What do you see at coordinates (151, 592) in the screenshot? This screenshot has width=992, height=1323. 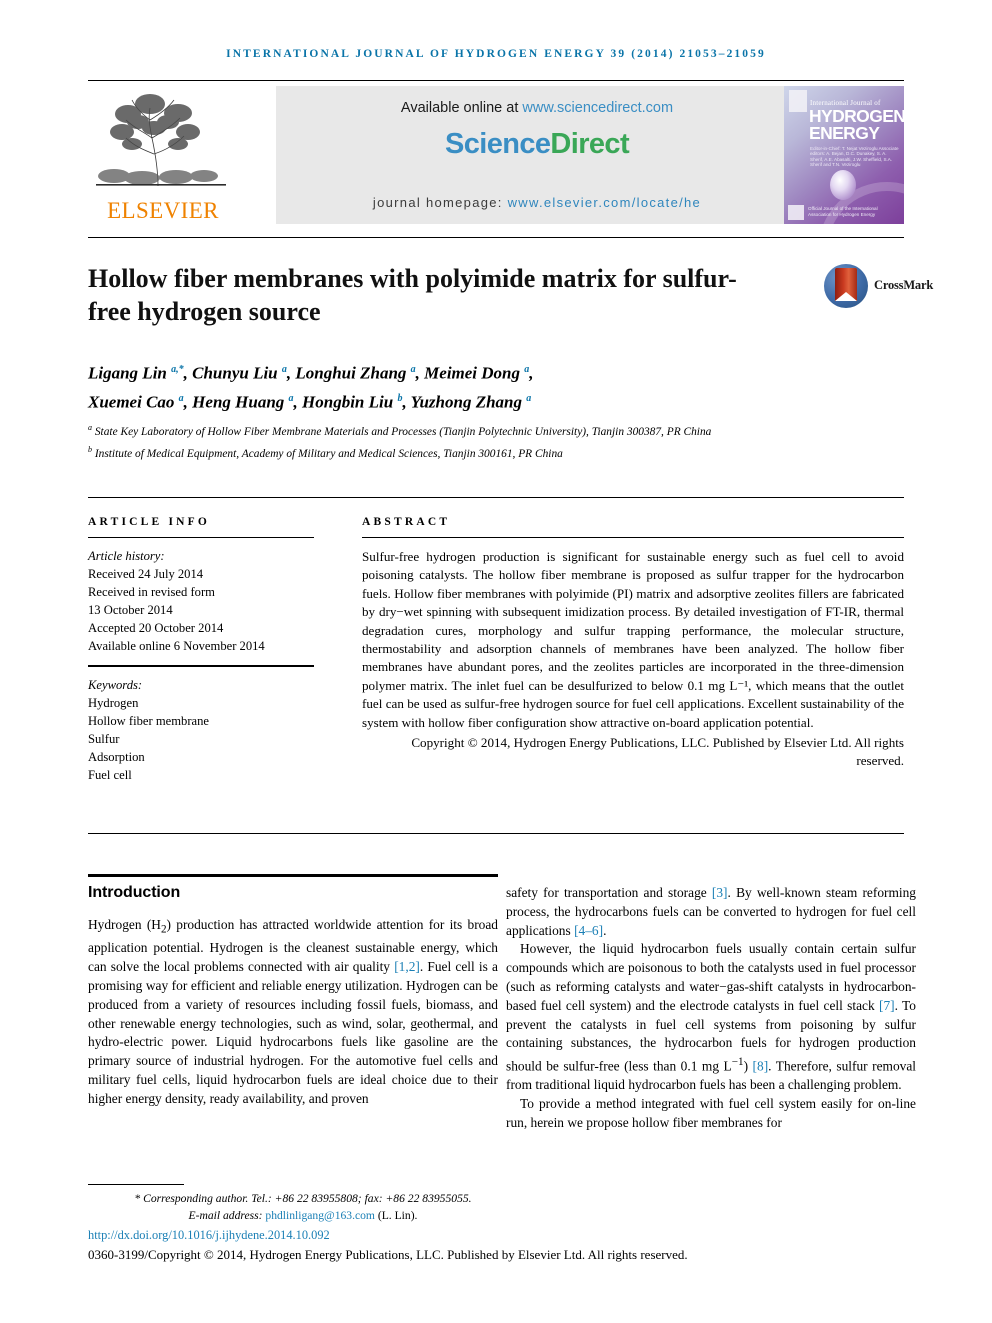 I see `history-item: Received in revised form` at bounding box center [151, 592].